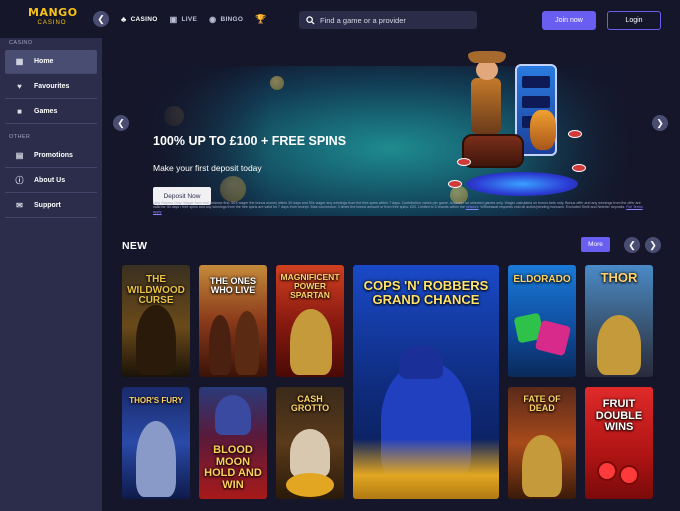  Describe the element at coordinates (619, 345) in the screenshot. I see `thor-graphic` at that location.